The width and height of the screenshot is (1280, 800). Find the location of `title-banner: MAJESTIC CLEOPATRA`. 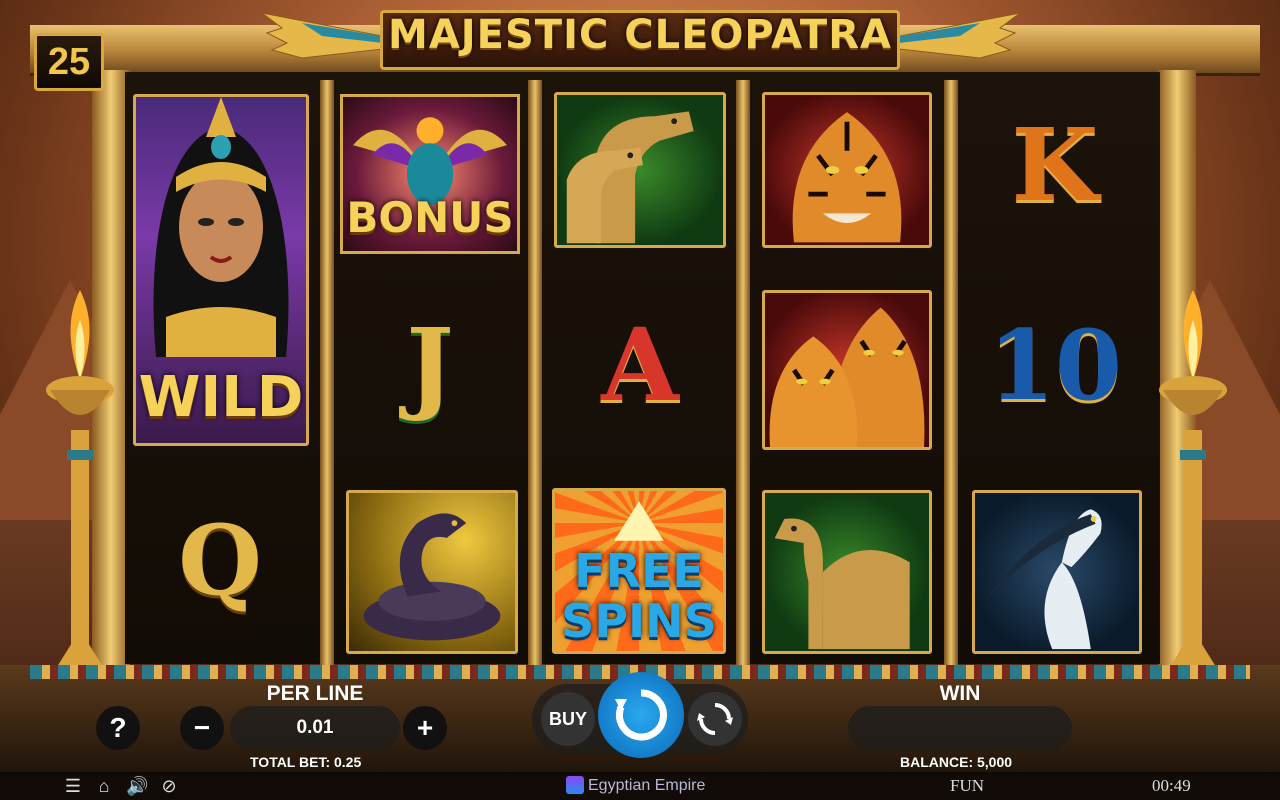

title-banner: MAJESTIC CLEOPATRA is located at coordinates (640, 40).